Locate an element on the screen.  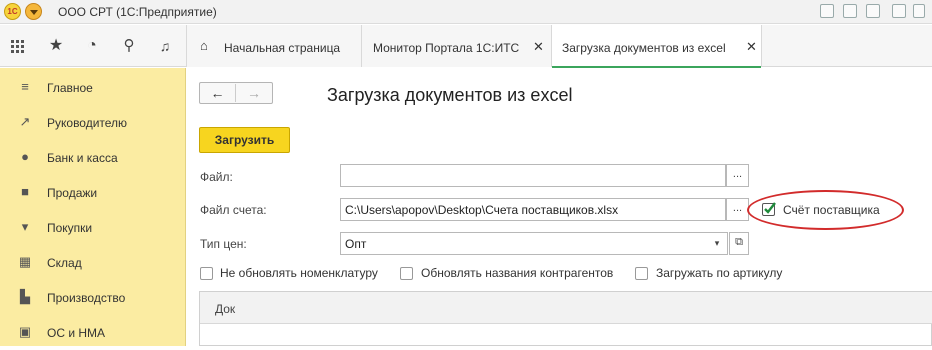
favorites-star-icon: ★ is located at coordinates (56, 46).